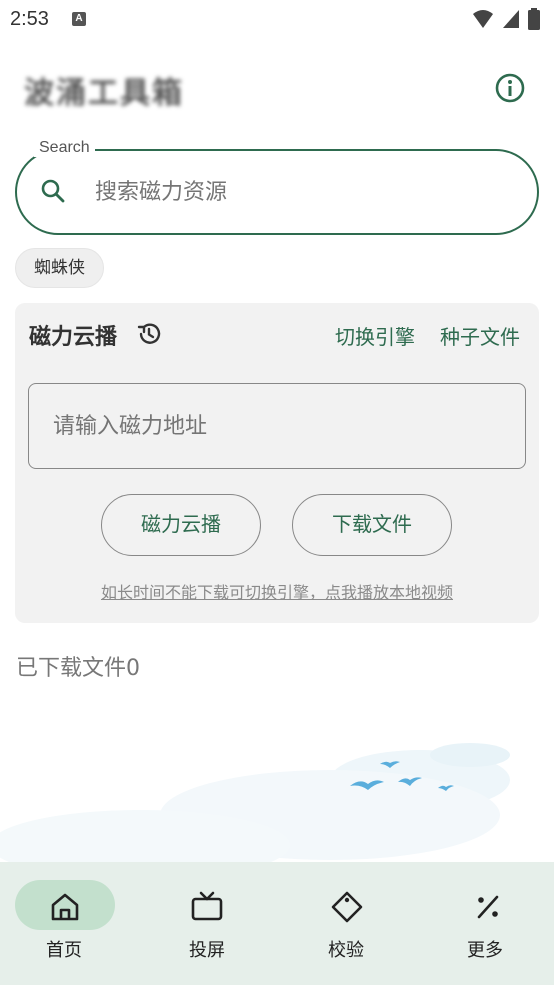  Describe the element at coordinates (277, 591) in the screenshot. I see `local-video-hint-link: 如长时间不能下载可切换引擎，点我播放本地视频` at that location.